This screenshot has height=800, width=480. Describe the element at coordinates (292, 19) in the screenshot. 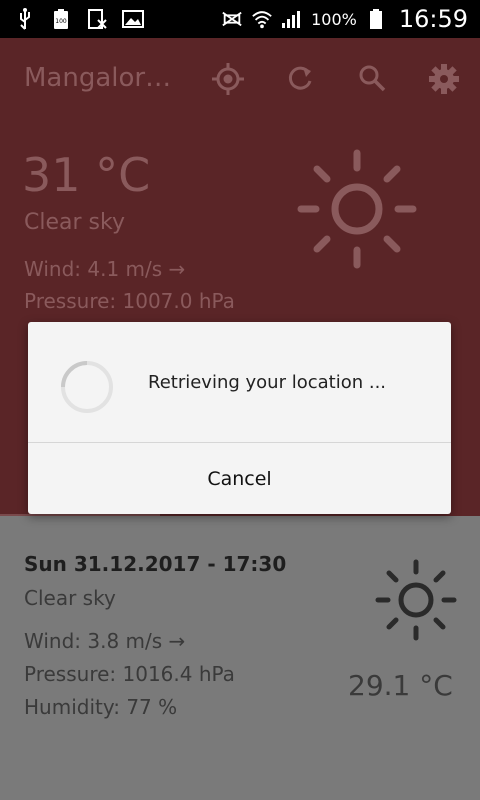

I see `signal-icon` at that location.